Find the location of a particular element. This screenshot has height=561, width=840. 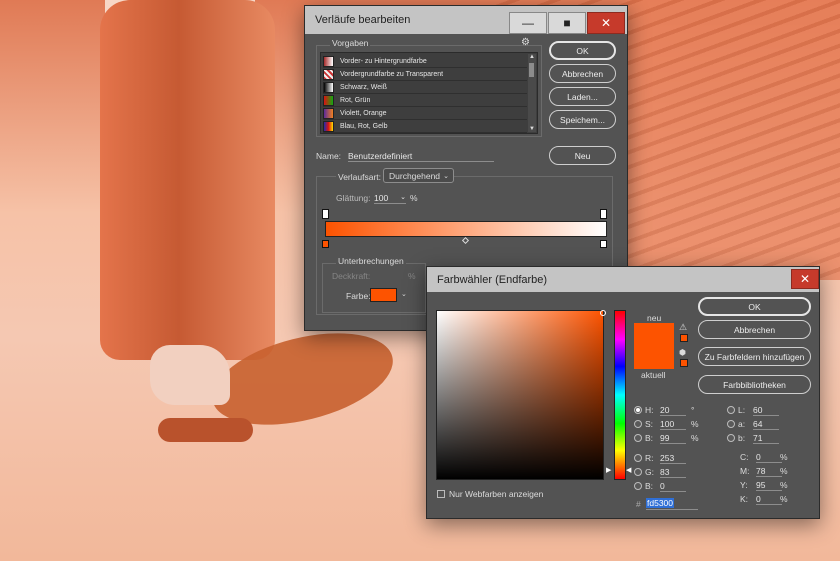

color-marker-icon is located at coordinates (603, 313).